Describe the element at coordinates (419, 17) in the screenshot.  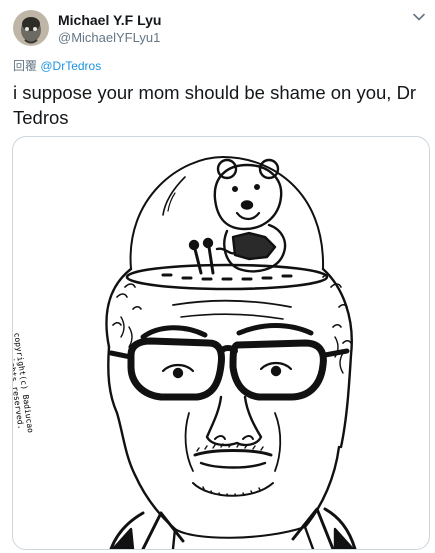
I see `chevron-down-icon` at that location.